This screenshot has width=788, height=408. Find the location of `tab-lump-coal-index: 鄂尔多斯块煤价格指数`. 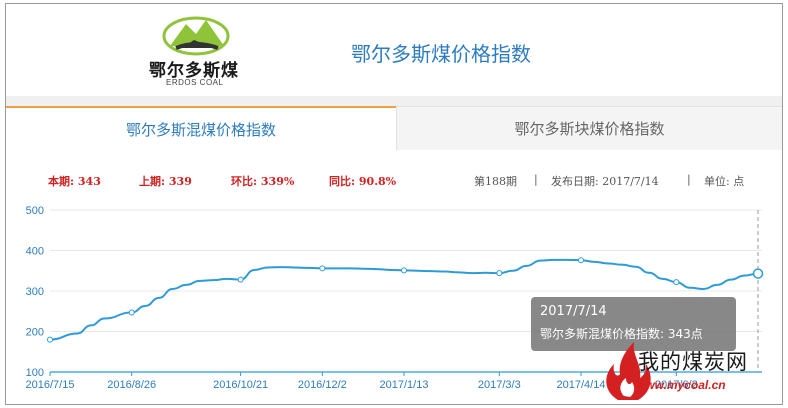

tab-lump-coal-index: 鄂尔多斯块煤价格指数 is located at coordinates (589, 128).